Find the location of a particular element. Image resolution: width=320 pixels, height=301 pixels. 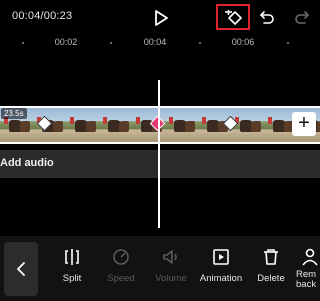

person-cutout-icon is located at coordinates (310, 257).